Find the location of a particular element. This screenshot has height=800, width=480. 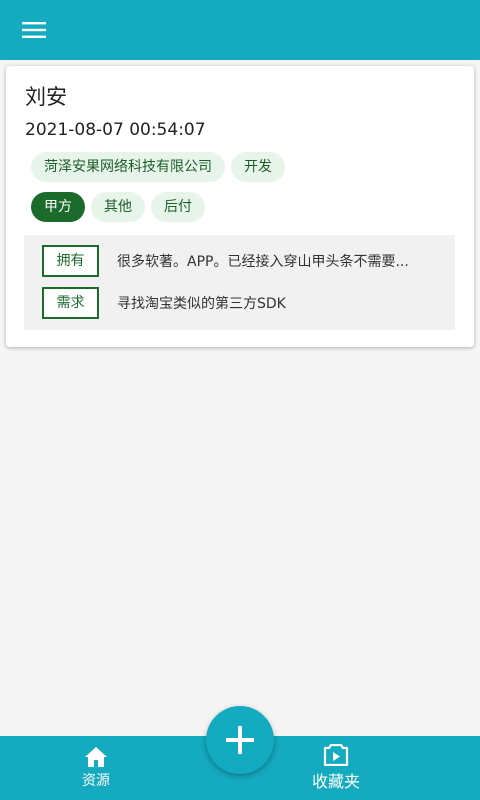

plus-icon is located at coordinates (240, 740).